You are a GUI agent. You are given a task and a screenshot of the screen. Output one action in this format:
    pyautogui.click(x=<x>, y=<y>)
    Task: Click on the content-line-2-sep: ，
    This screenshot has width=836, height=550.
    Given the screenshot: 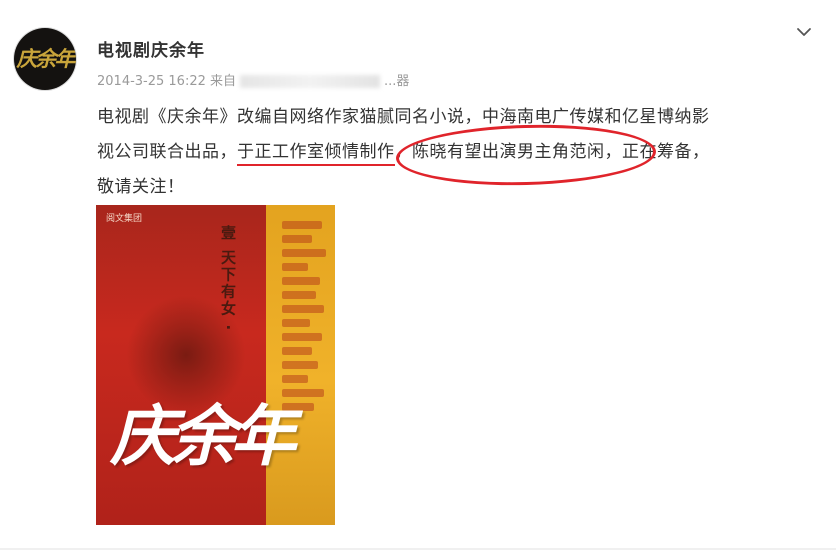 What is the action you would take?
    pyautogui.click(x=403, y=152)
    